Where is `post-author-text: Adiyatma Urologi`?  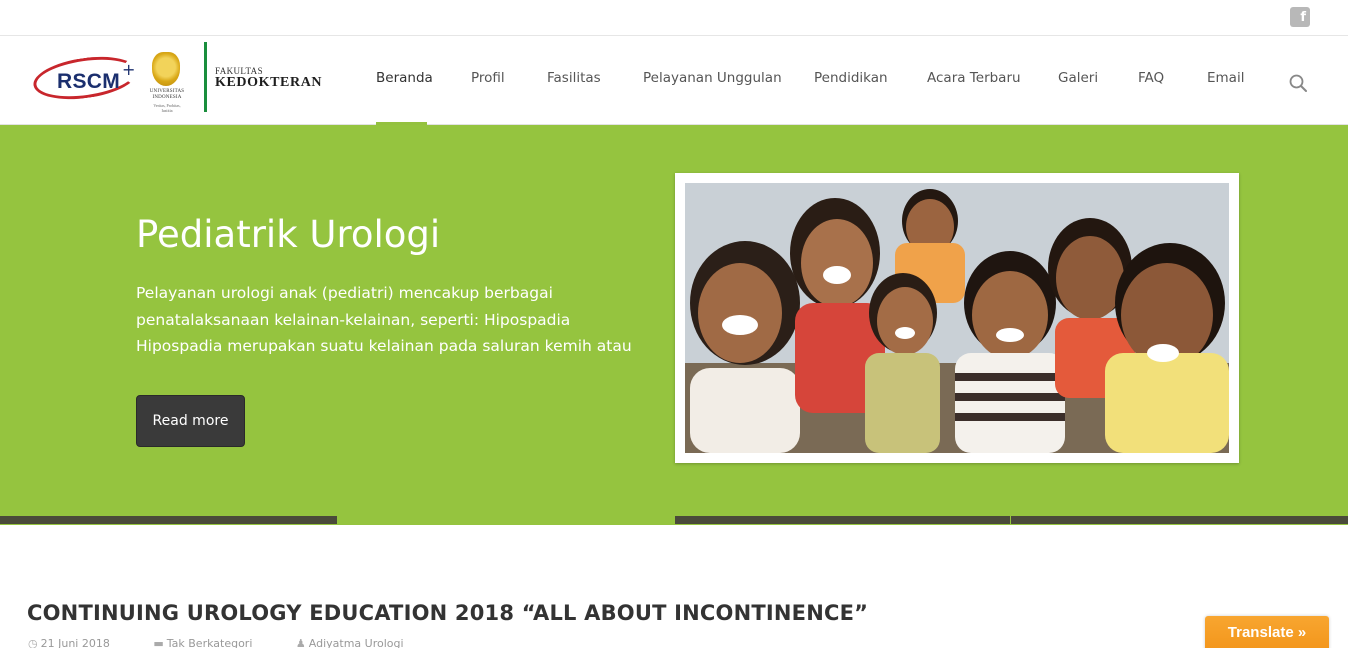 post-author-text: Adiyatma Urologi is located at coordinates (356, 642).